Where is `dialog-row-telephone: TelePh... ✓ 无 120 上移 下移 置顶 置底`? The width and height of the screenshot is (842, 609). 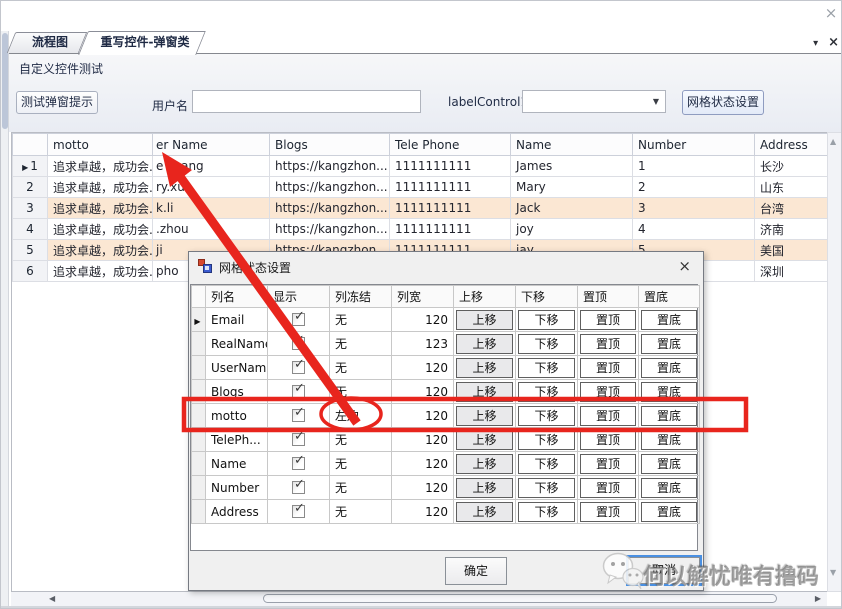
dialog-row-telephone: TelePh... ✓ 无 120 上移 下移 置顶 置底 is located at coordinates (445, 439).